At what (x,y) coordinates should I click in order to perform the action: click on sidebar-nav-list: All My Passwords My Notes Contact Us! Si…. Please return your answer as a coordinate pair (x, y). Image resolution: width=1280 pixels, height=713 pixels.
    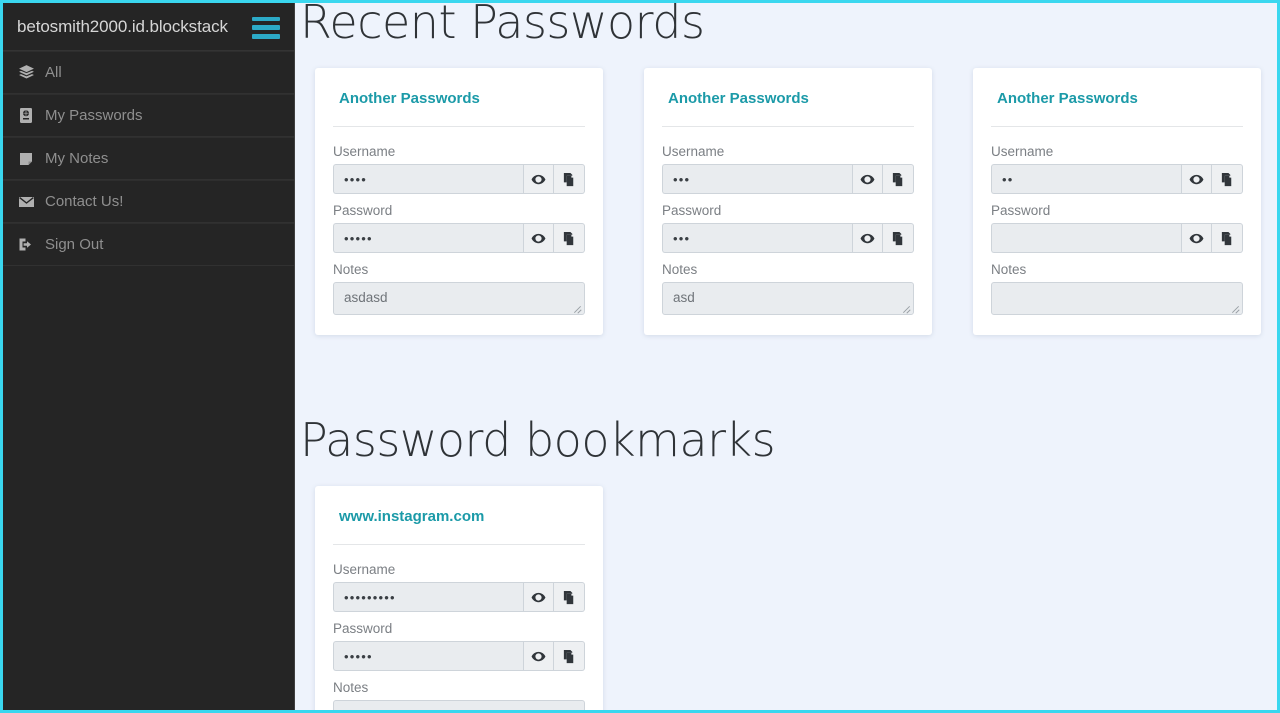
    Looking at the image, I should click on (148, 158).